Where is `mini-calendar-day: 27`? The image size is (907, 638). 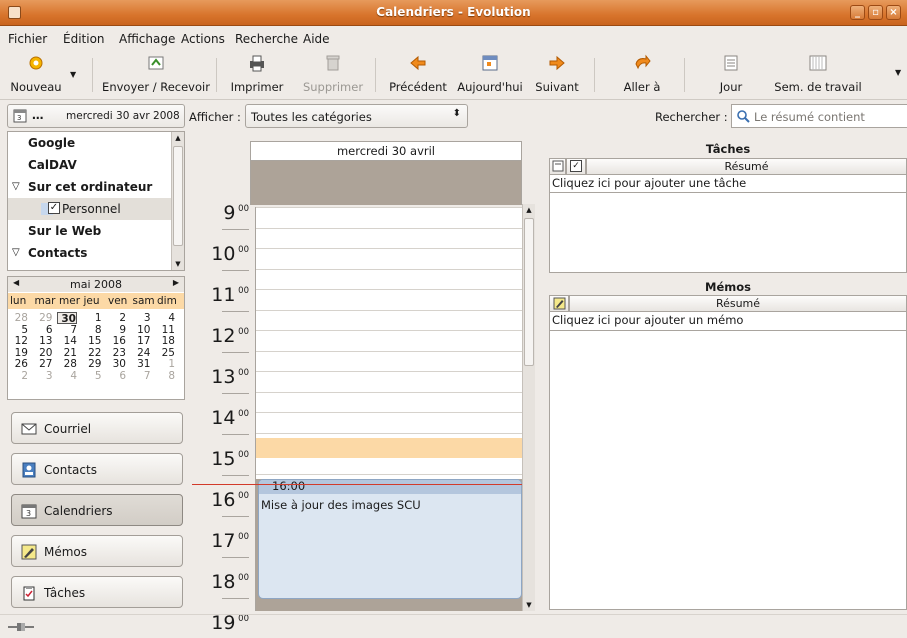
mini-calendar-day: 27 is located at coordinates (42, 364).